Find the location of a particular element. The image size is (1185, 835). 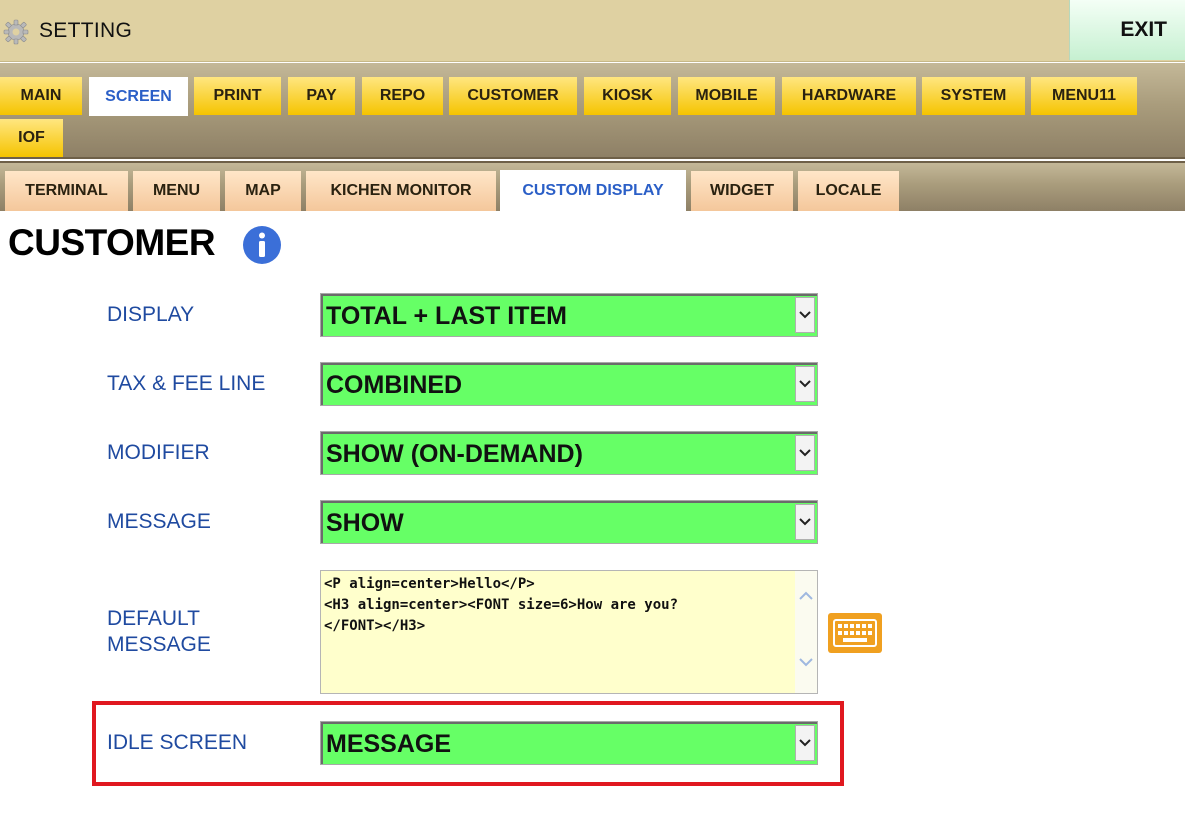

default-message-label-line2: MESSAGE is located at coordinates (159, 644).